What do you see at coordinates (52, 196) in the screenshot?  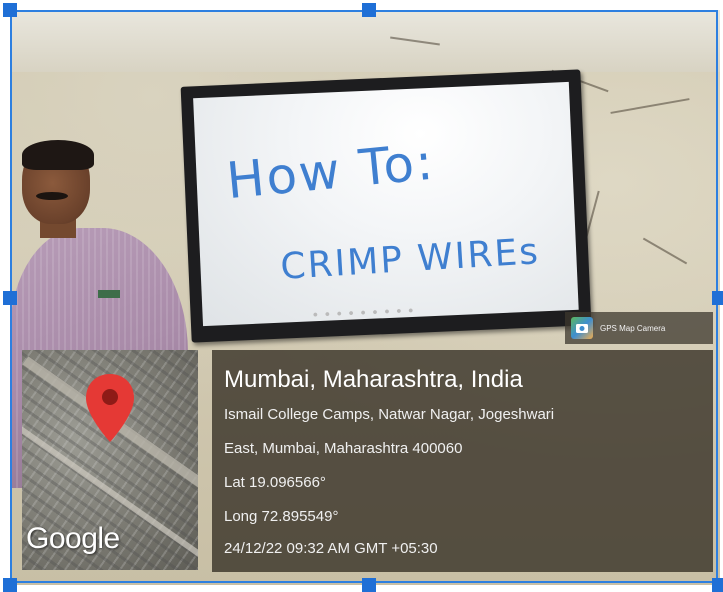 I see `person-moustache` at bounding box center [52, 196].